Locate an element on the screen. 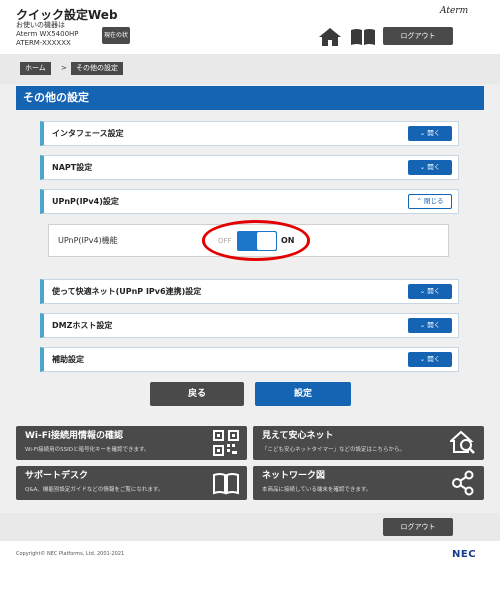 The width and height of the screenshot is (500, 597). section-title: UPnP(IPv4)設定 is located at coordinates (85, 201).